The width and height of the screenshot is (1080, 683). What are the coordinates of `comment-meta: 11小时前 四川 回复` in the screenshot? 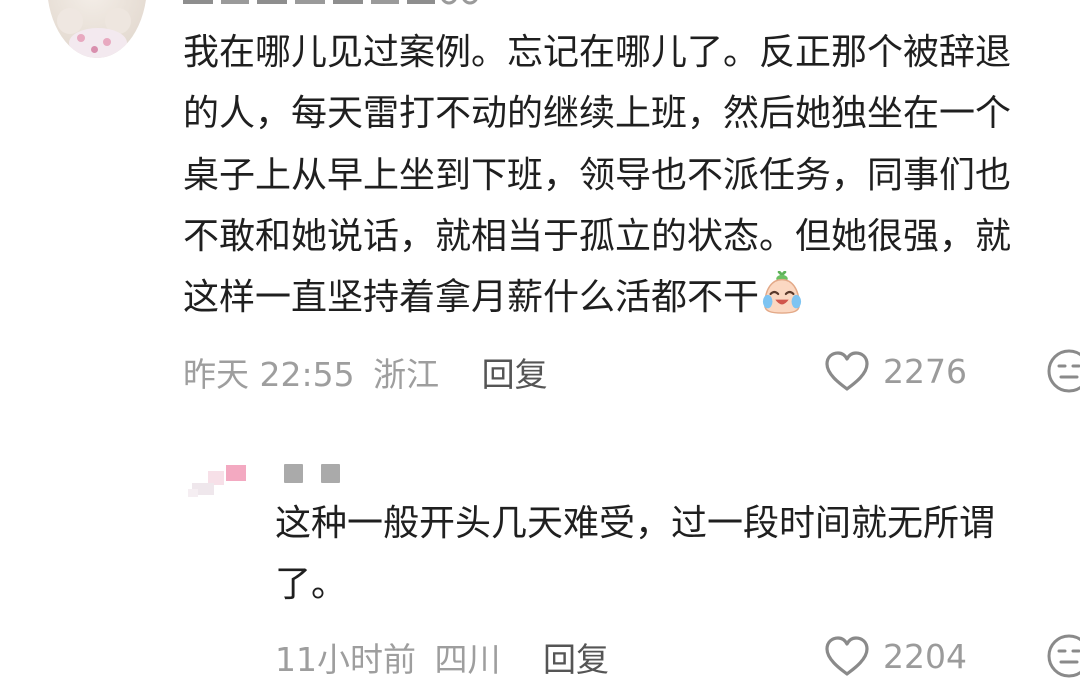 It's located at (442, 657).